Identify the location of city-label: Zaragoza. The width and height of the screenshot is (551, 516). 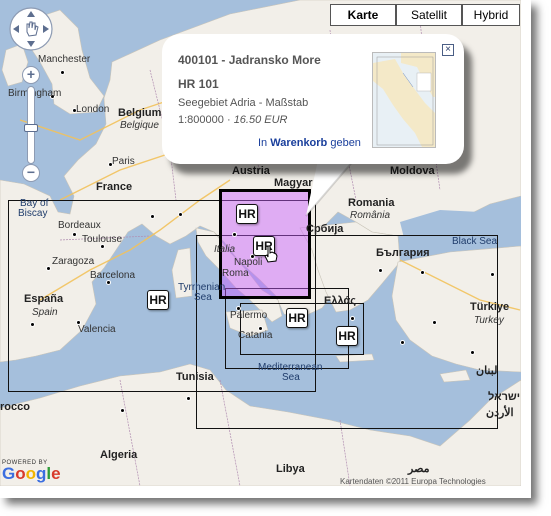
(73, 261).